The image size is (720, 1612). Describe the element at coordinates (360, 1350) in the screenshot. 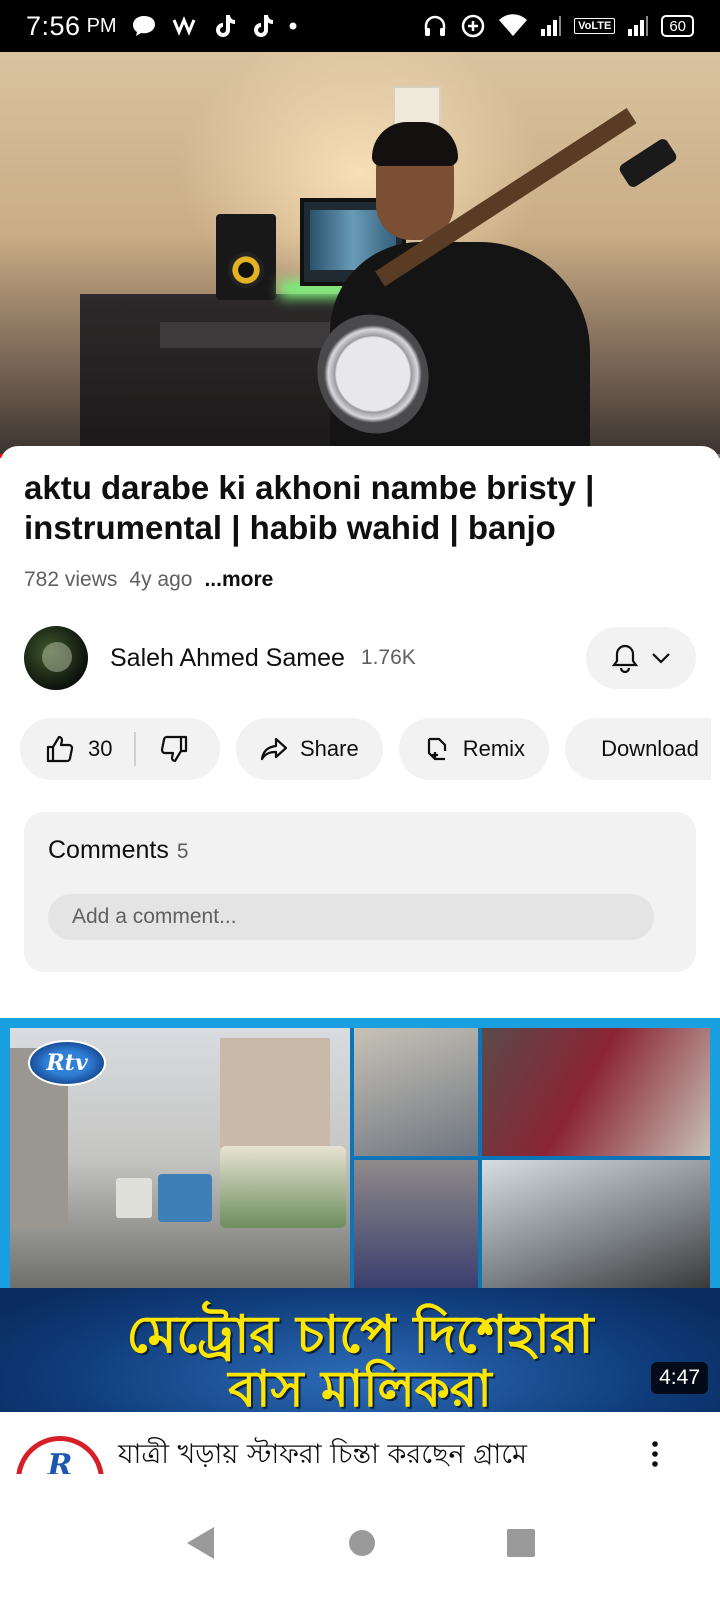

I see `thumbnail-banner: মেট্রোর চাপে দিশেহারা বাস মালিকরা` at that location.